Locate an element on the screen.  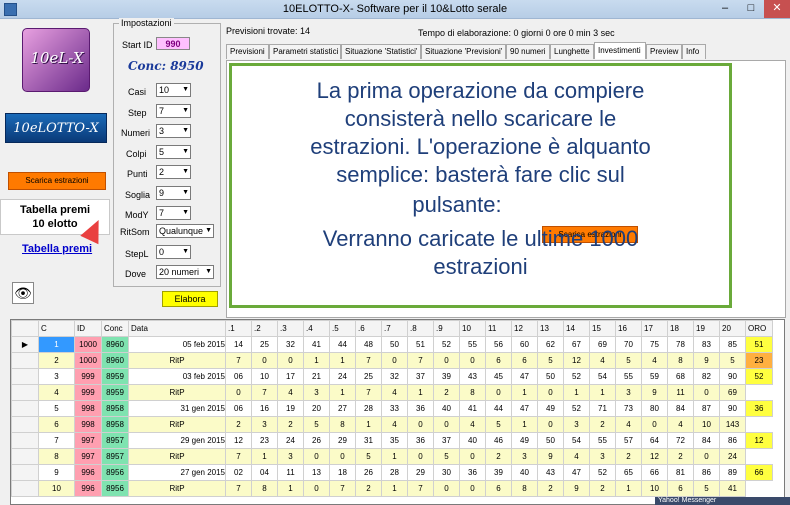
column-header: Conc is located at coordinates (115, 328).